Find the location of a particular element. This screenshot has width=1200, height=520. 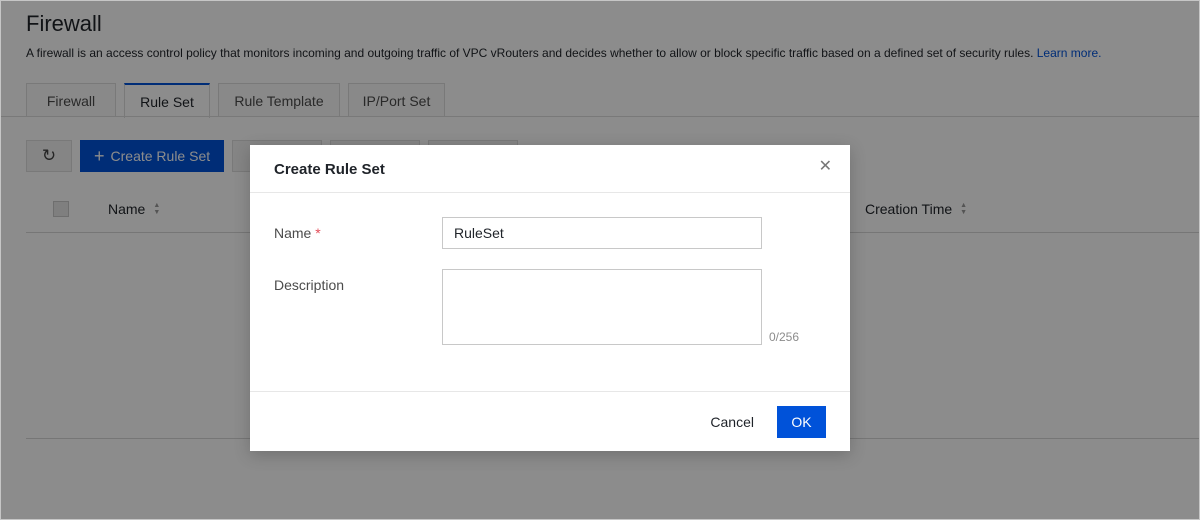

name-input is located at coordinates (602, 233).